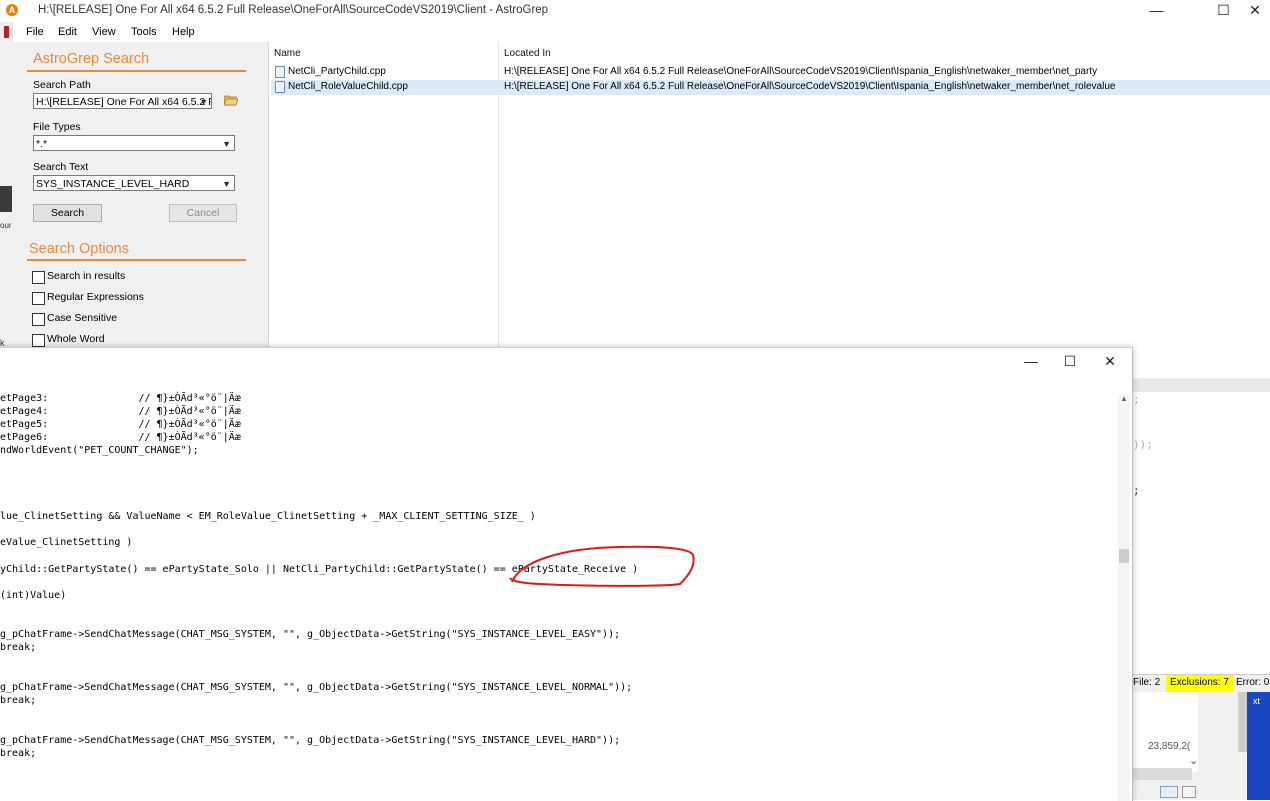 This screenshot has width=1270, height=801. I want to click on search-path-value: H:\[RELEASE] One For All x64 6.5.2 F, so click(124, 102).